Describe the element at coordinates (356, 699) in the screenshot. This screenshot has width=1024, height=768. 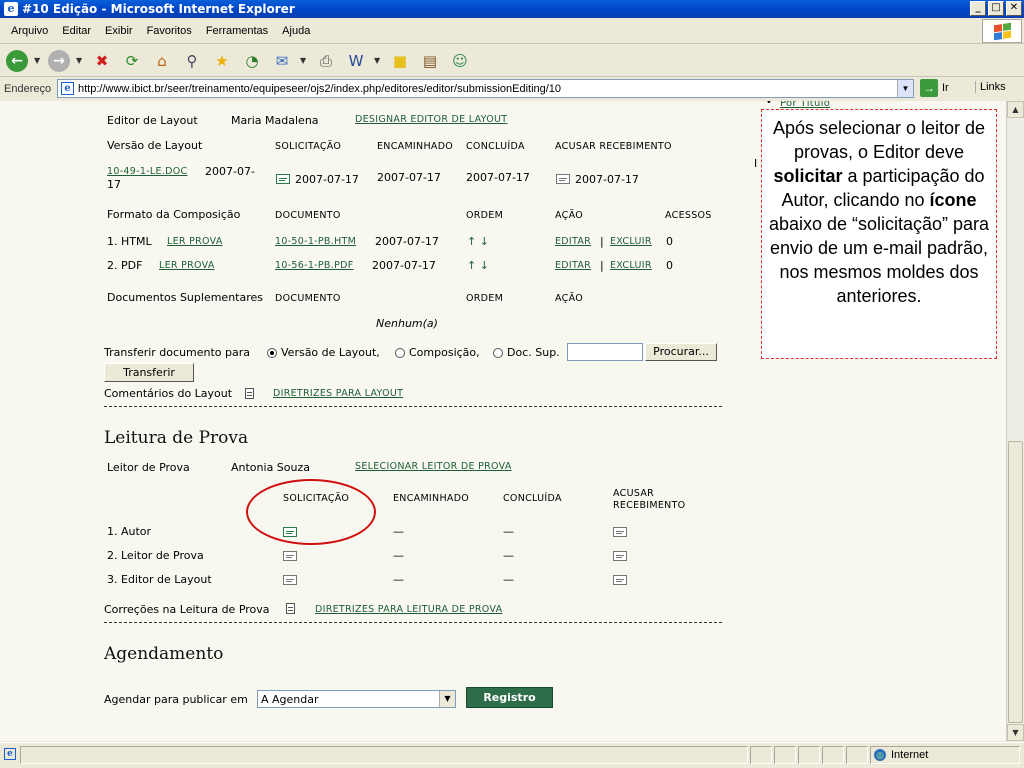
I see `schedule-select: A Agendar ▼` at that location.